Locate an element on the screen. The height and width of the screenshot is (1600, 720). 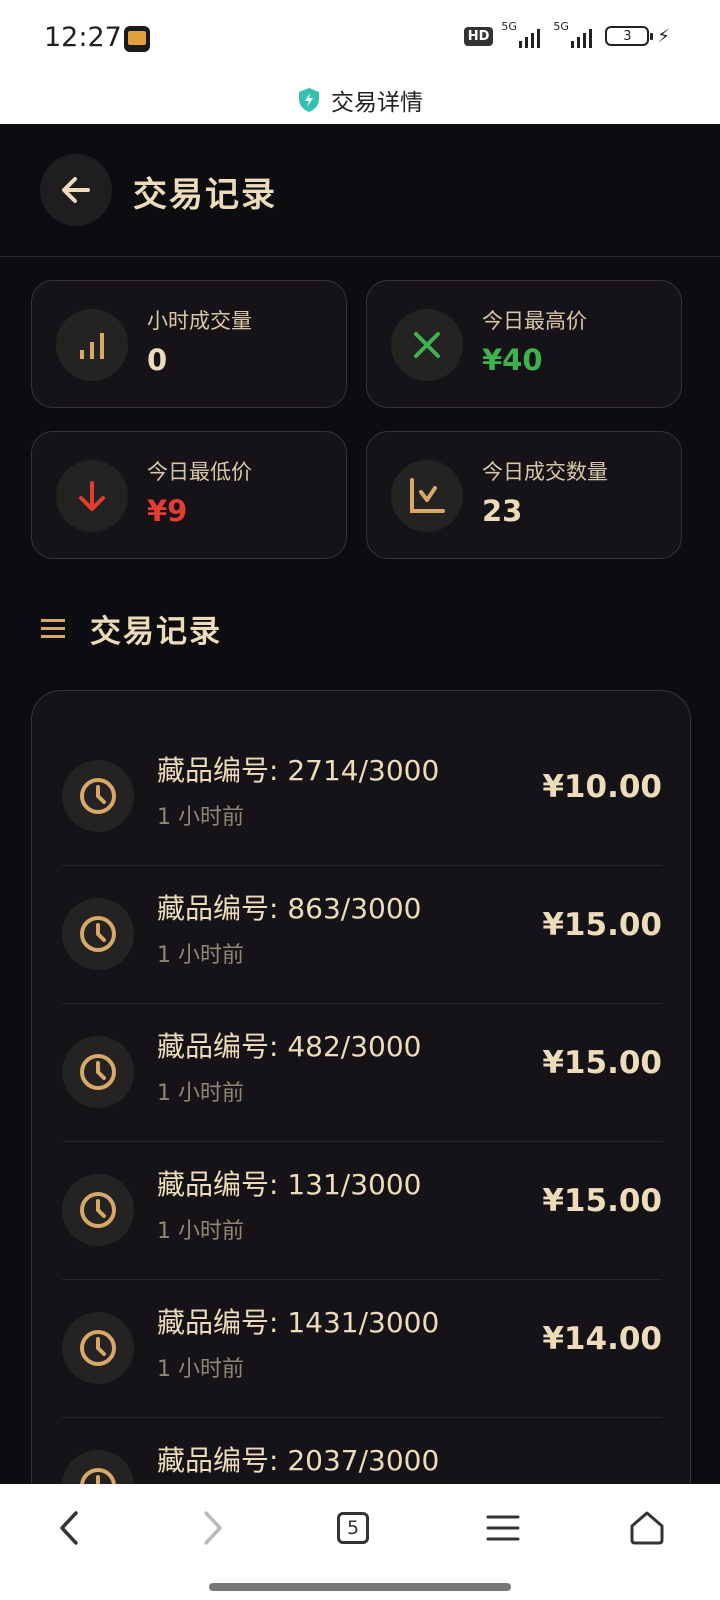
page-header: 交易记录 is located at coordinates (360, 190).